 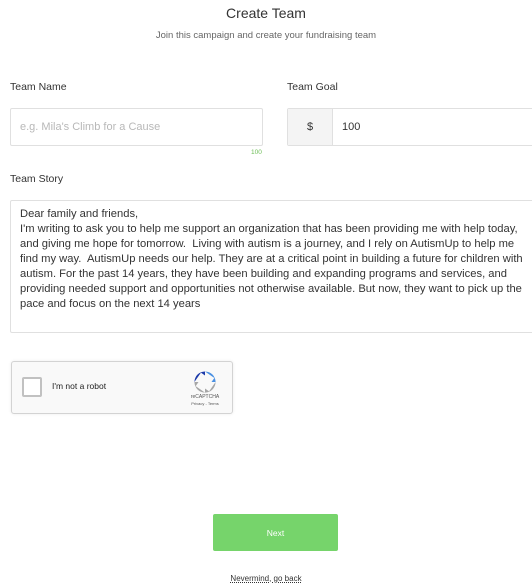 I want to click on team-goal-label: Team Goal, so click(x=312, y=87).